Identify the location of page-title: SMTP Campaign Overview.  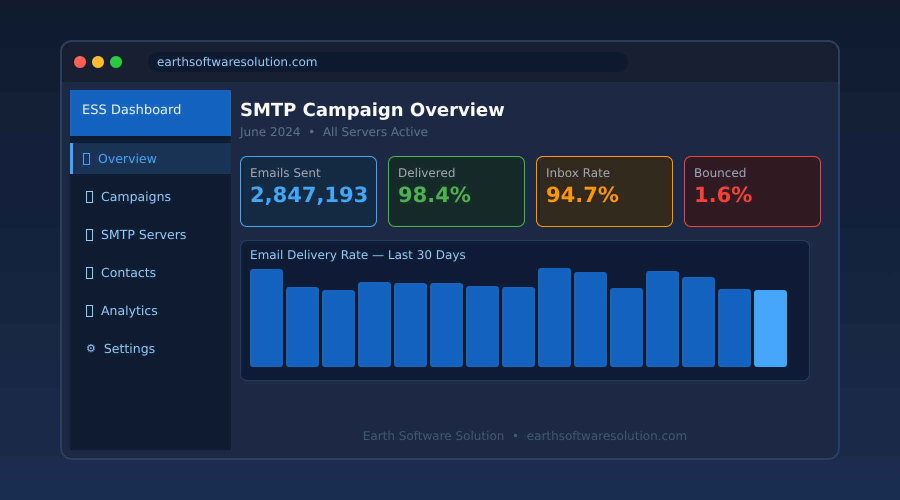
(373, 110).